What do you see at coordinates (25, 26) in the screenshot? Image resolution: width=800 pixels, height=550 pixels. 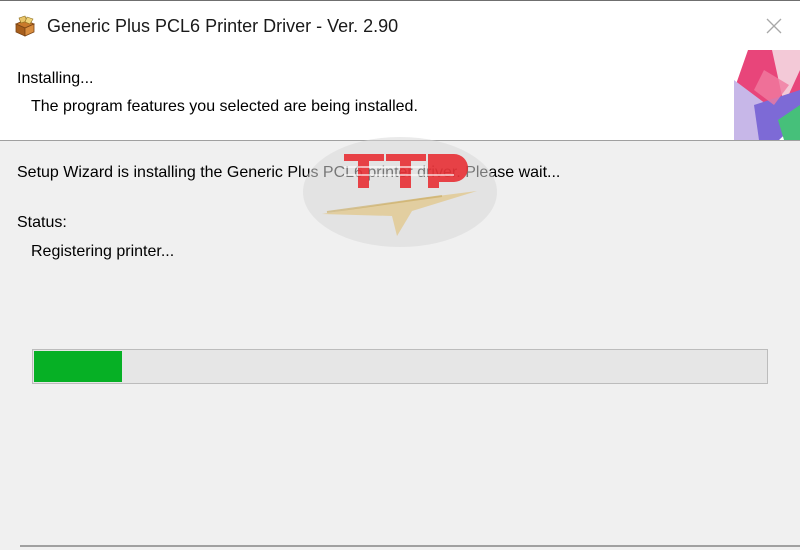 I see `installer-package-icon` at bounding box center [25, 26].